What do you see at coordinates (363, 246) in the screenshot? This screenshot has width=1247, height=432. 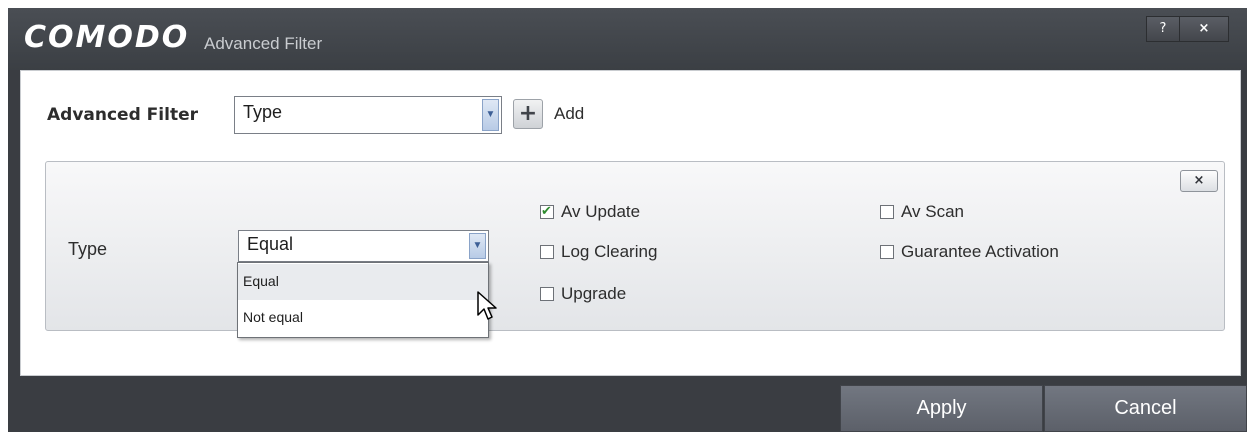 I see `operator-select: Equal ▼` at bounding box center [363, 246].